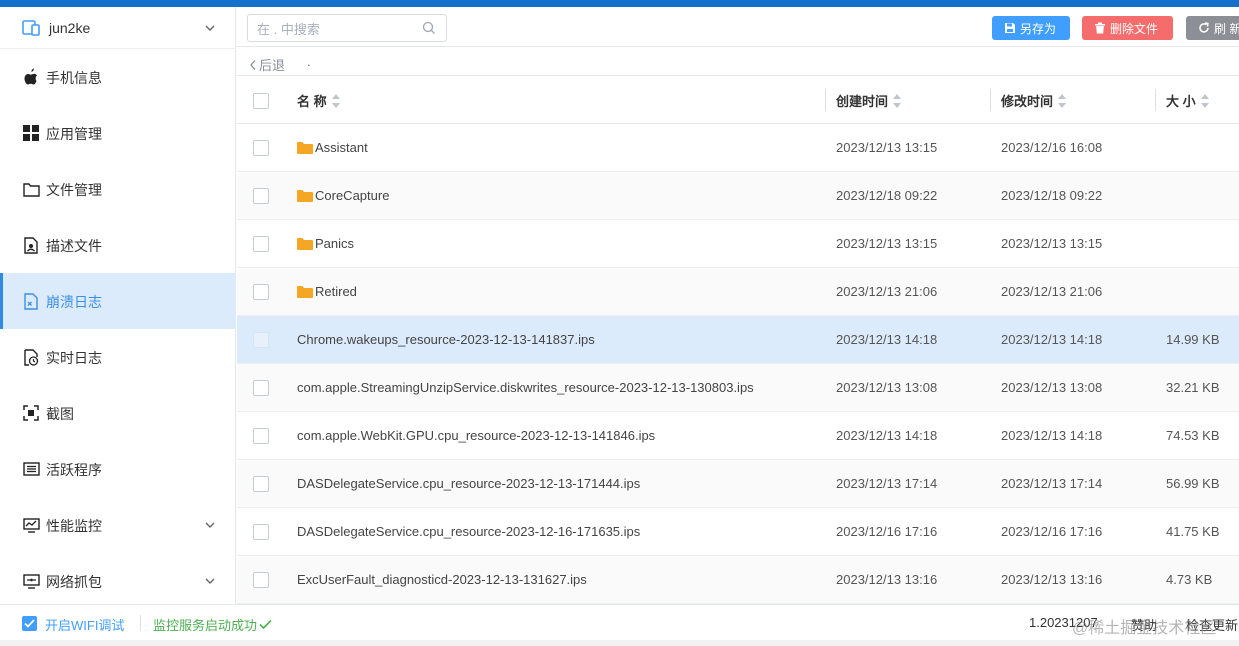  What do you see at coordinates (31, 301) in the screenshot?
I see `crash-log-icon` at bounding box center [31, 301].